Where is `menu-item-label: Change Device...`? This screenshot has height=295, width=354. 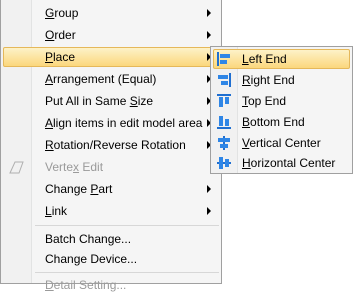 menu-item-label: Change Device... is located at coordinates (91, 259).